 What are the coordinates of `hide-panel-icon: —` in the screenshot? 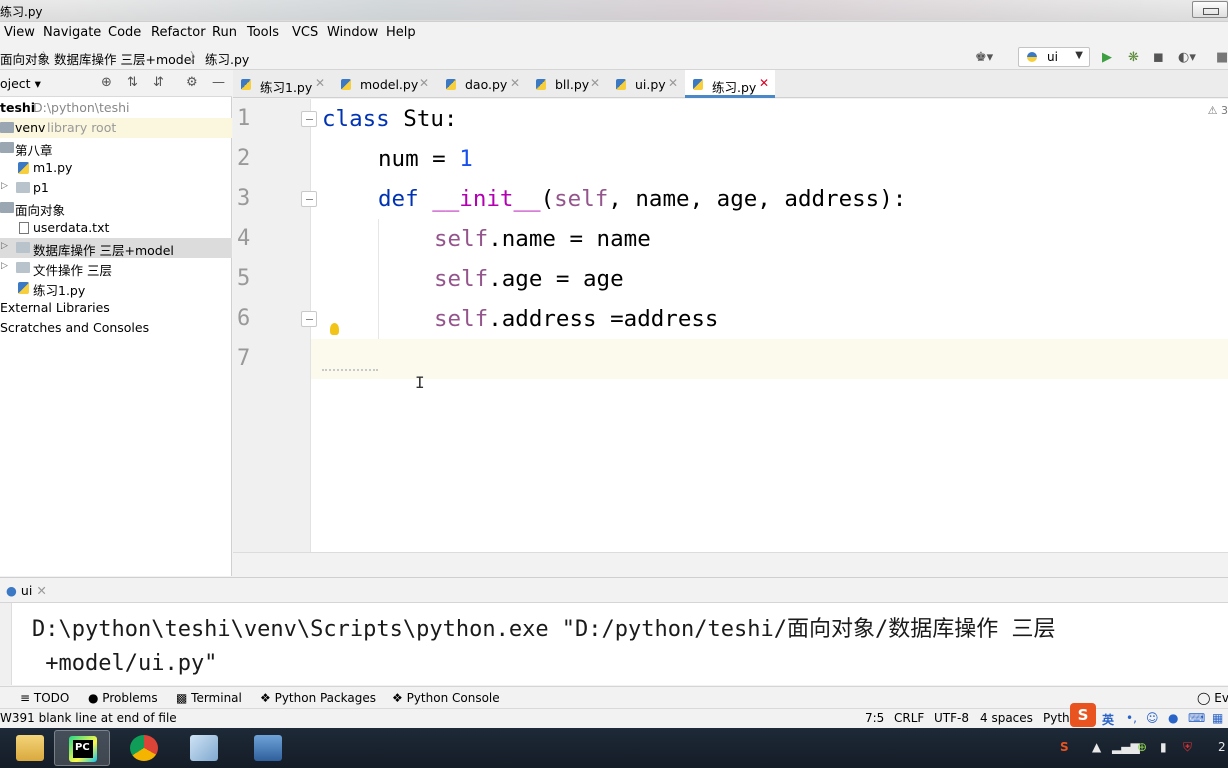 It's located at (218, 82).